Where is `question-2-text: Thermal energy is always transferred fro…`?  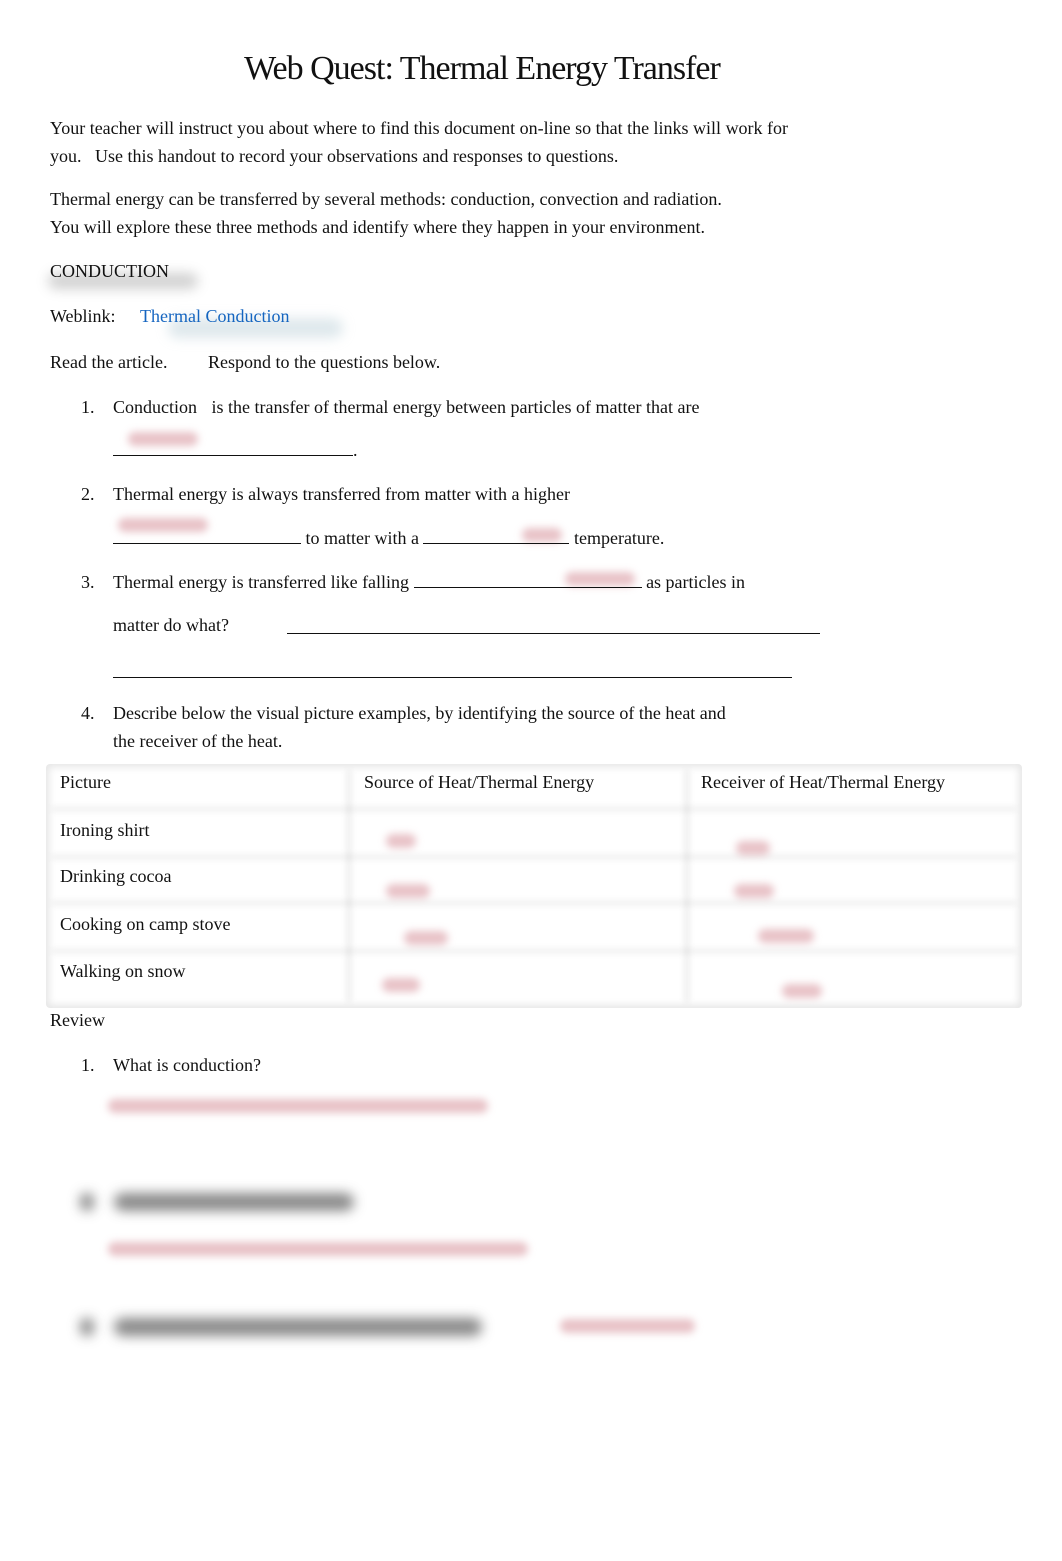
question-2-text: Thermal energy is always transferred fro… is located at coordinates (341, 494).